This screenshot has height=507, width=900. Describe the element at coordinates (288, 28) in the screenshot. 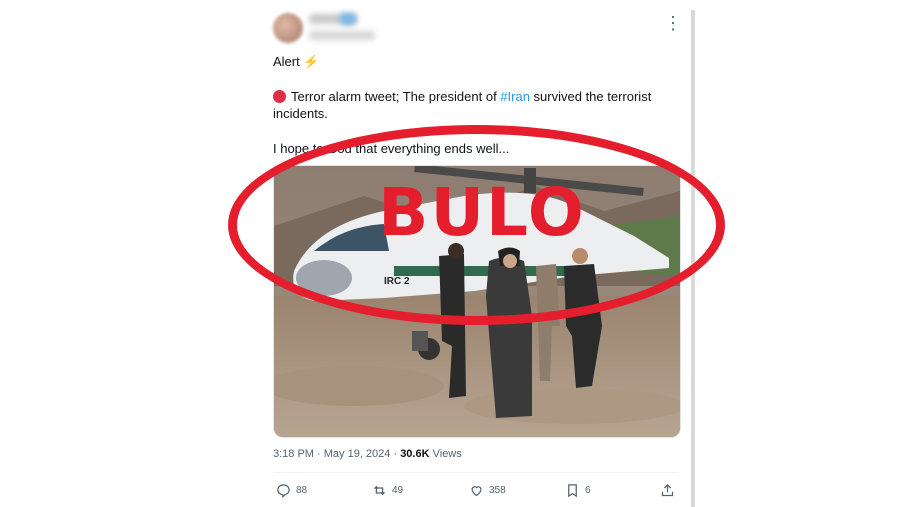

I see `avatar` at that location.